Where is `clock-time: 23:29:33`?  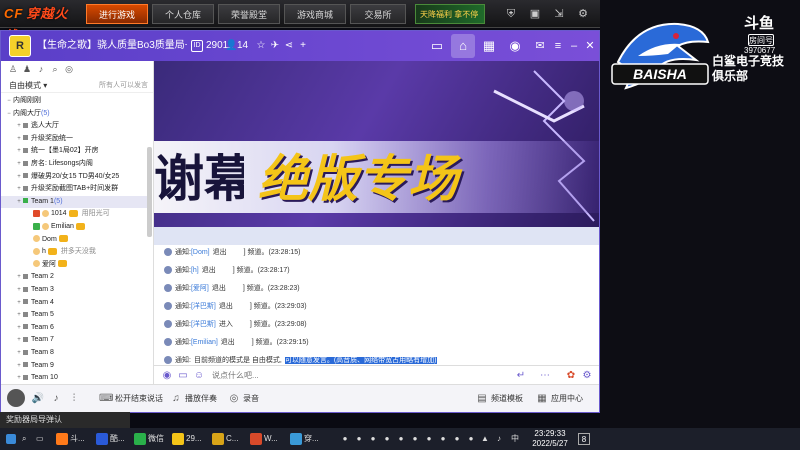 clock-time: 23:29:33 is located at coordinates (550, 433).